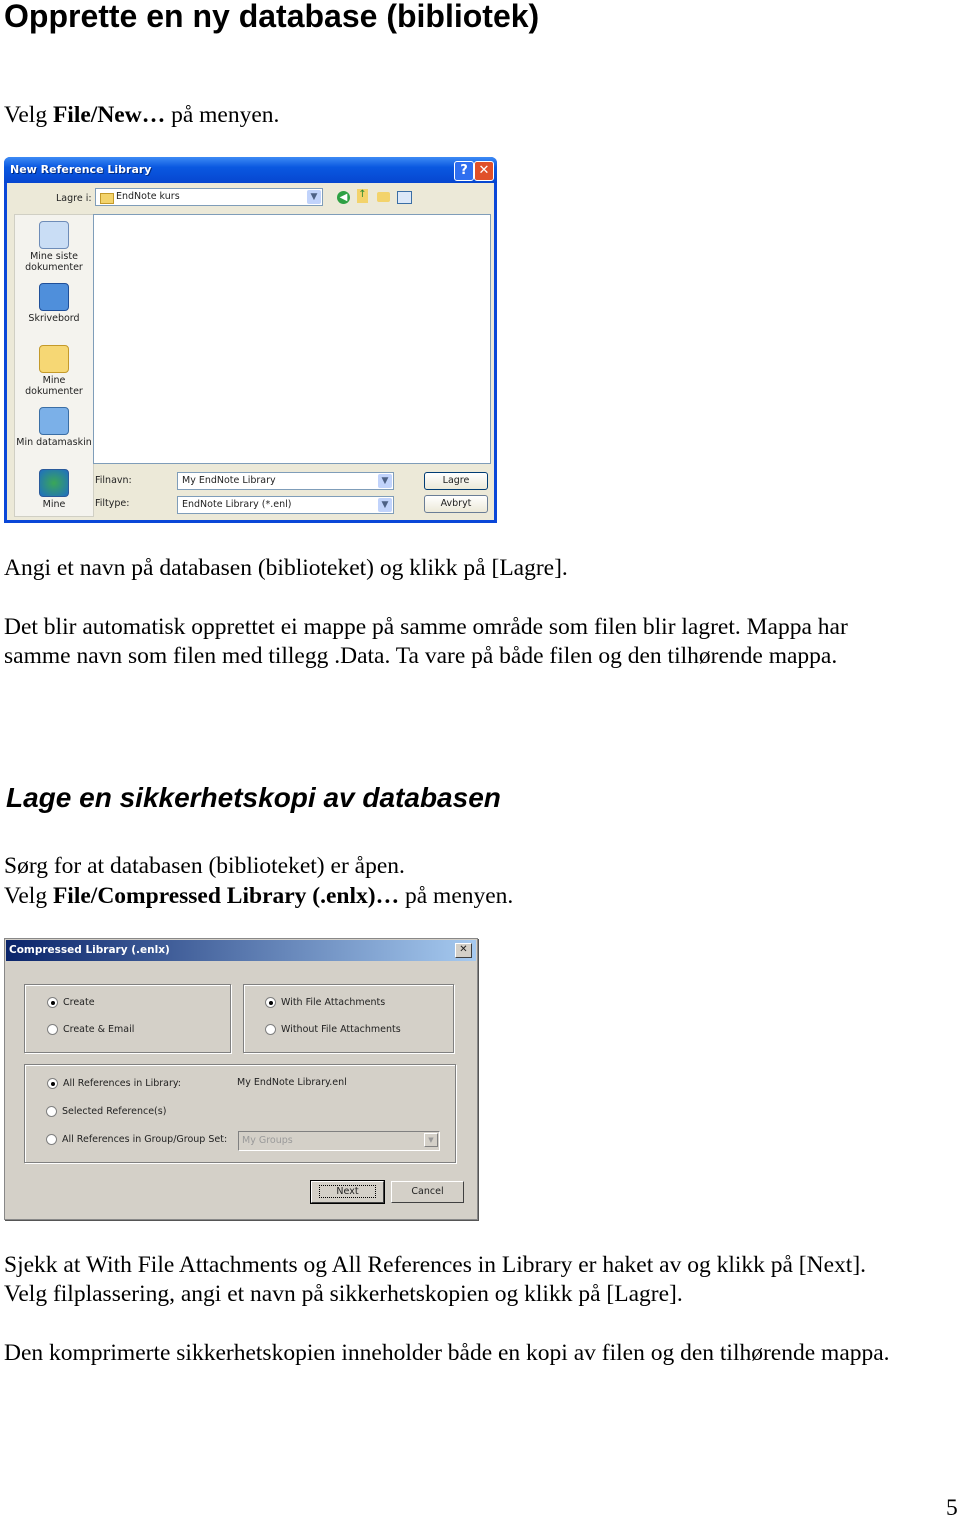 The height and width of the screenshot is (1522, 960). What do you see at coordinates (54, 483) in the screenshot?
I see `network-icon` at bounding box center [54, 483].